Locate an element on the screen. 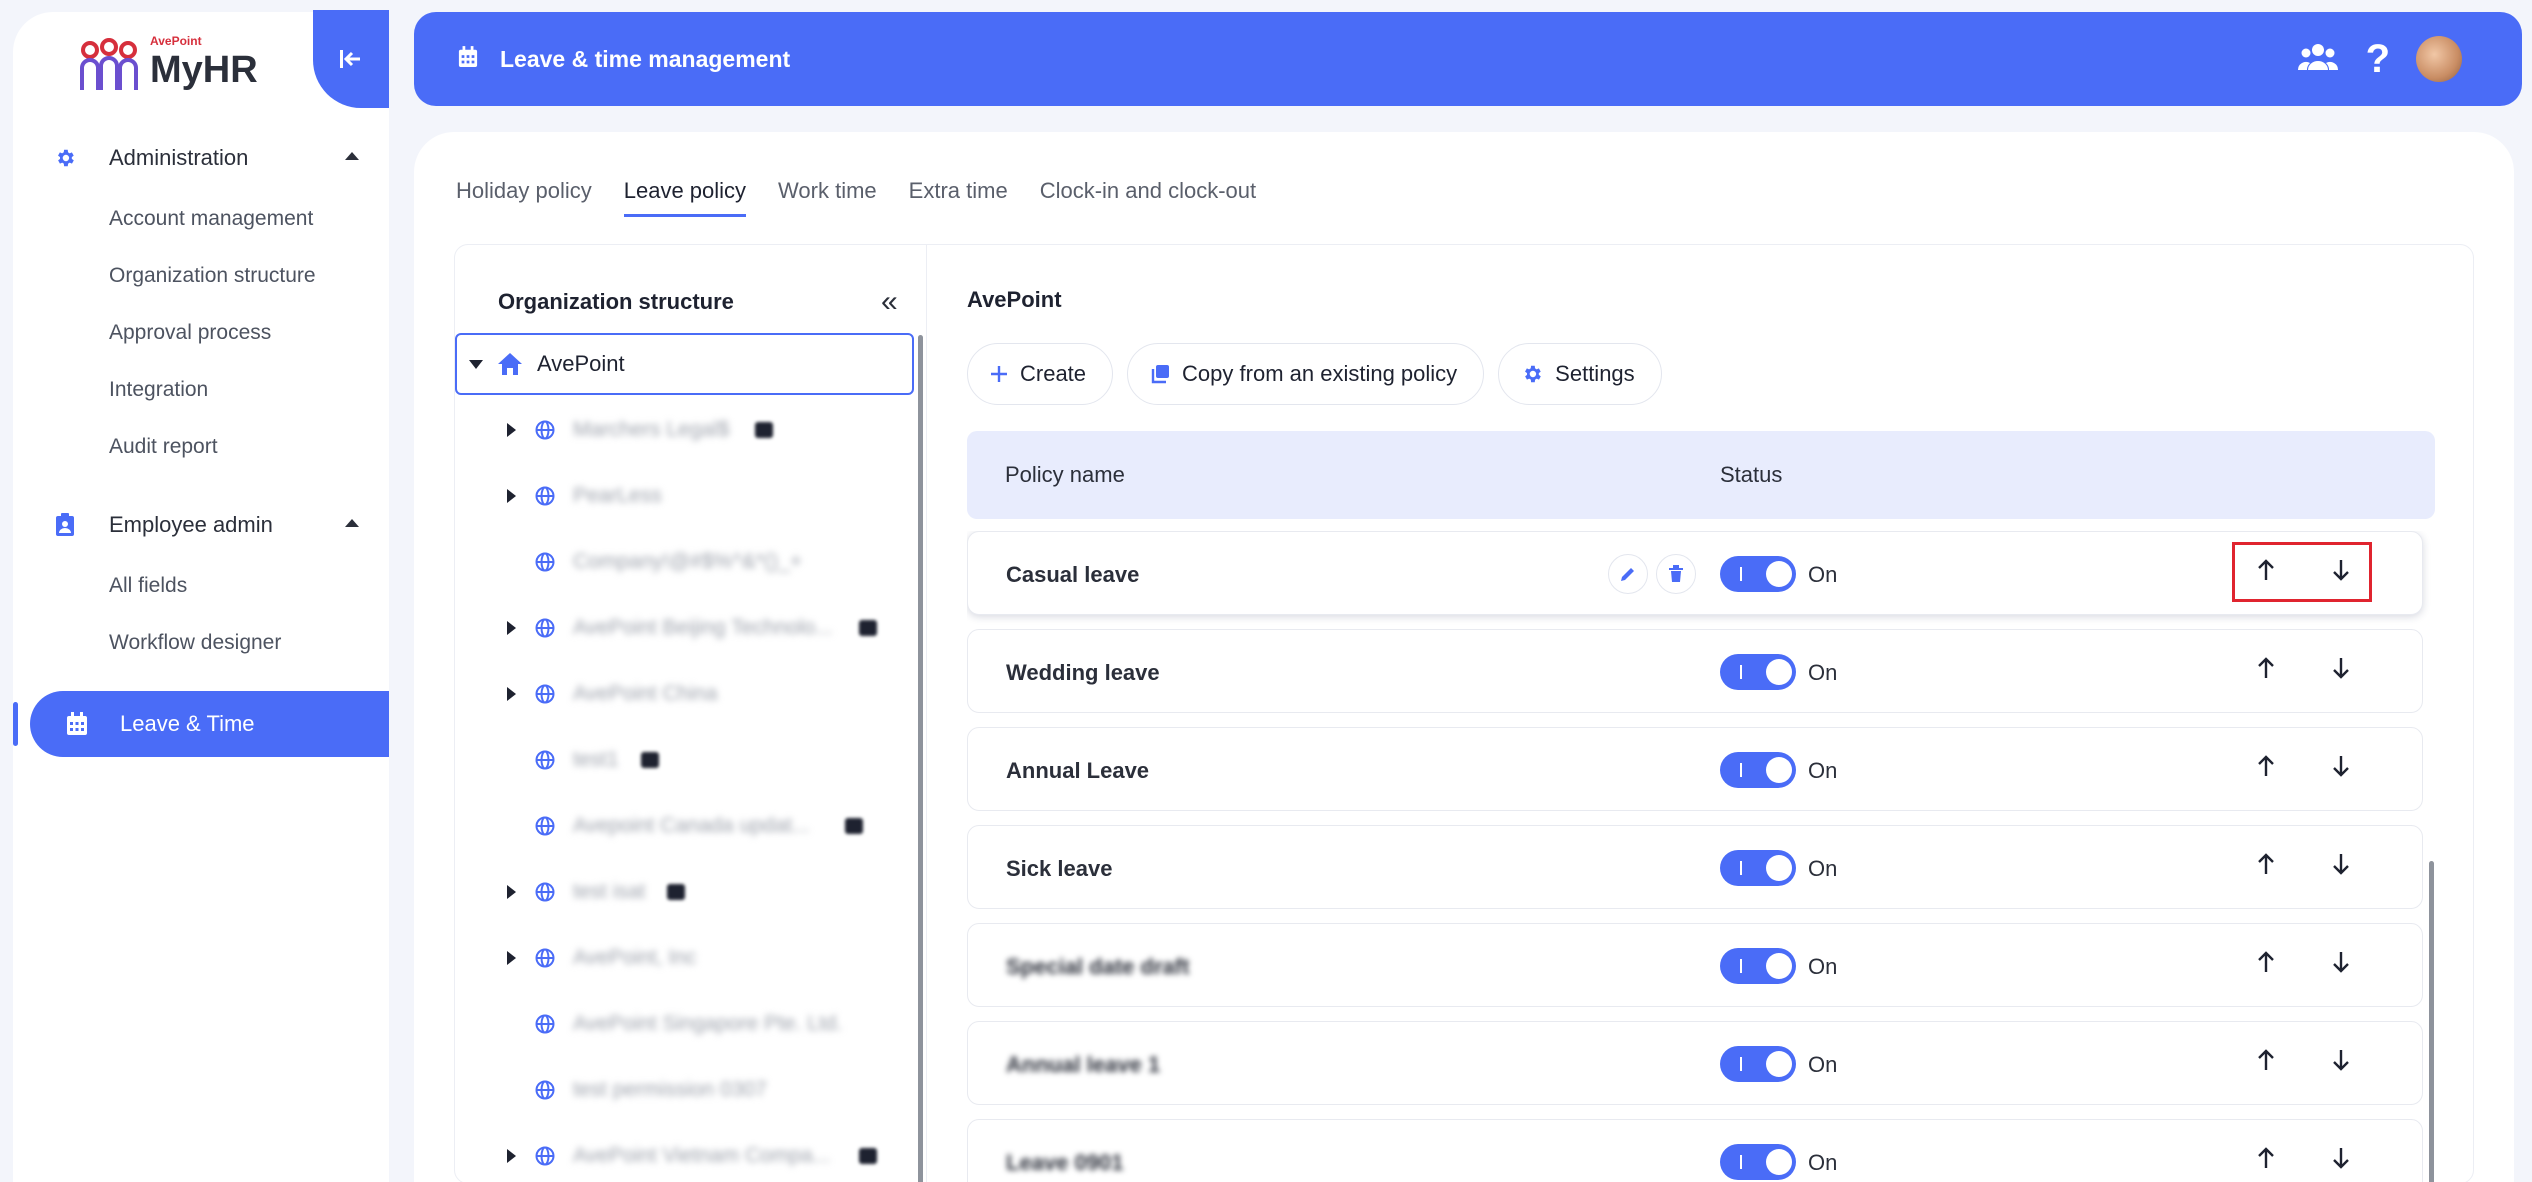 The image size is (2532, 1182). tree-node: PearLess is located at coordinates (682, 496).